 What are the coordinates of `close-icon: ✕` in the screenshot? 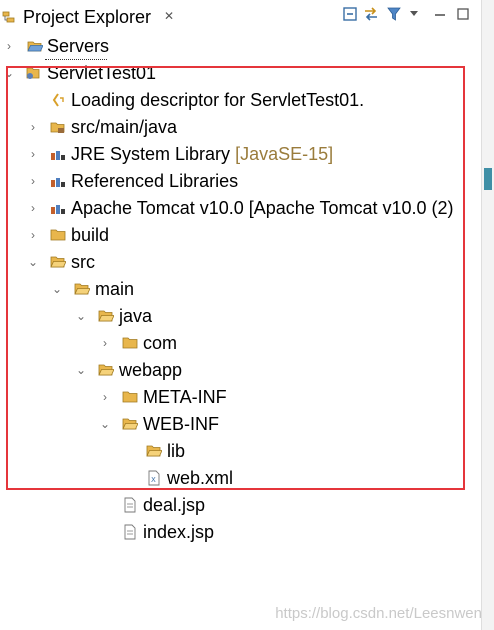 It's located at (169, 16).